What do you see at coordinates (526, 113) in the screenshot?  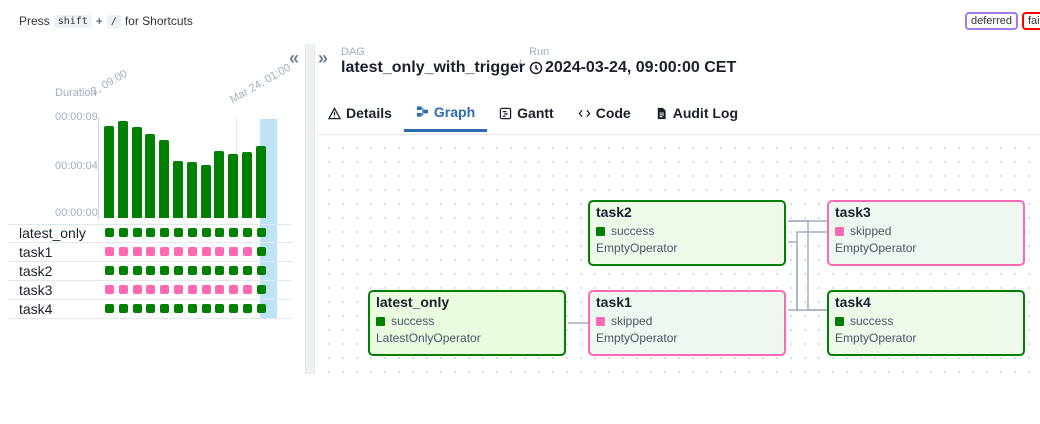 I see `tab-gantt: Gantt` at bounding box center [526, 113].